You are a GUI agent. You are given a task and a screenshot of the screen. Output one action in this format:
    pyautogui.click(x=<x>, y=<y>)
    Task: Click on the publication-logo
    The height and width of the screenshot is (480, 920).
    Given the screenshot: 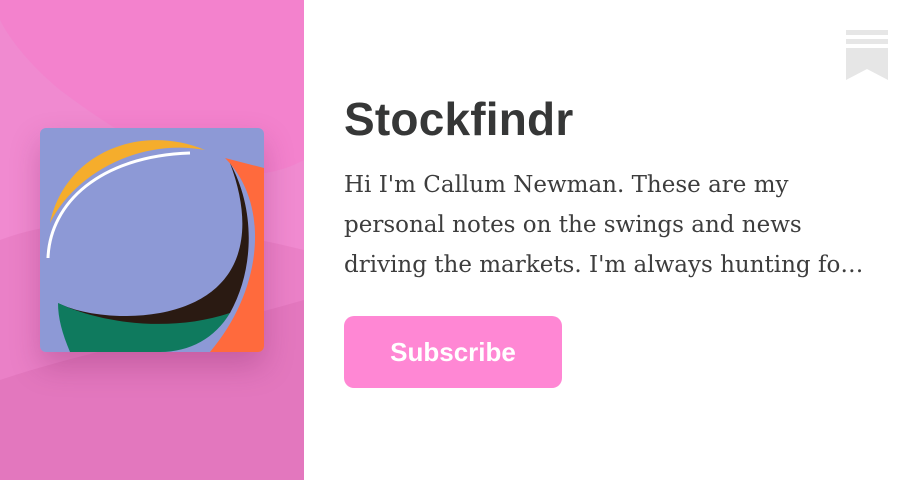 What is the action you would take?
    pyautogui.click(x=152, y=240)
    